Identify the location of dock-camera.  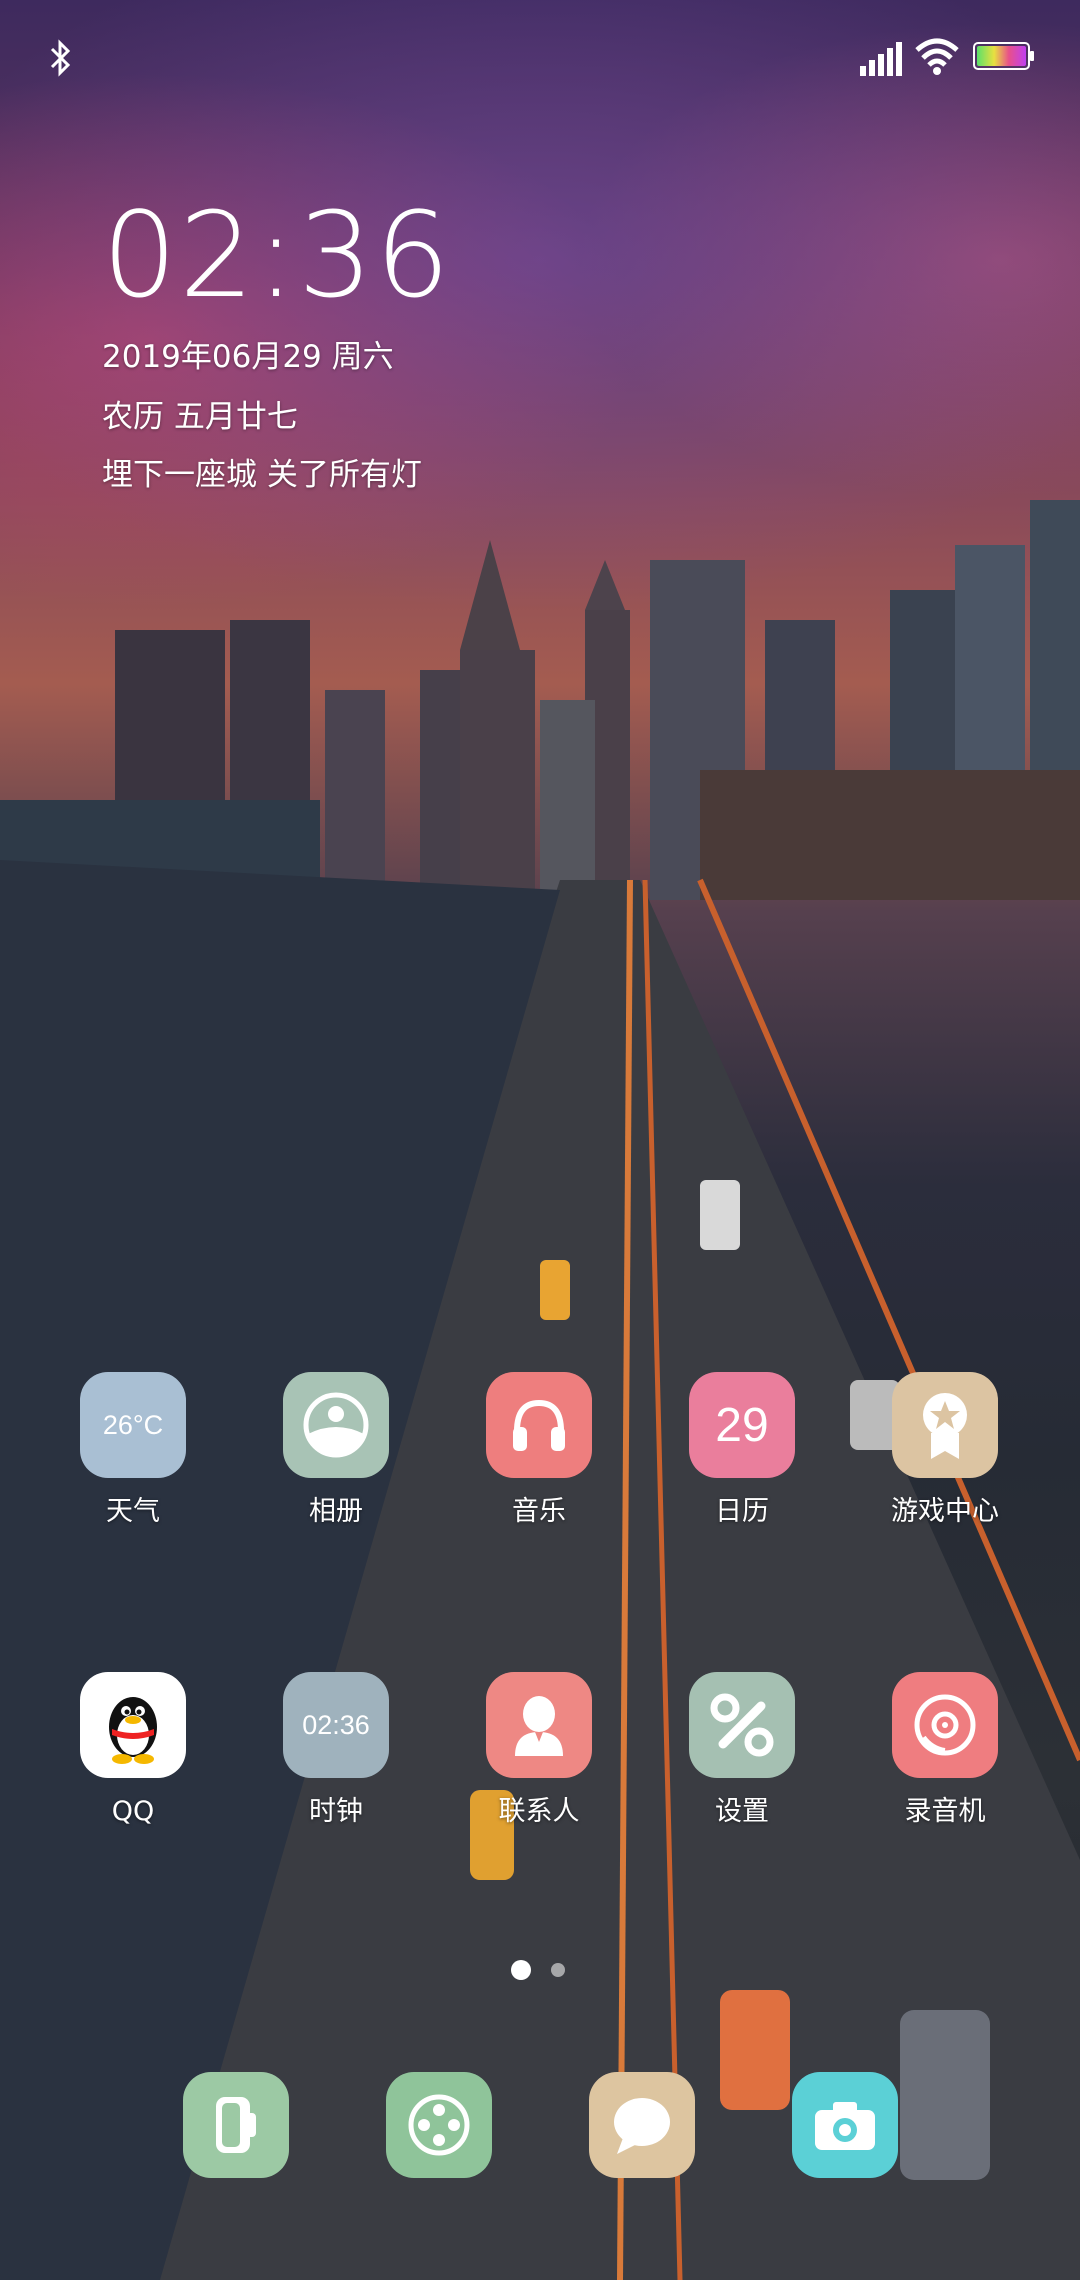
(845, 2125).